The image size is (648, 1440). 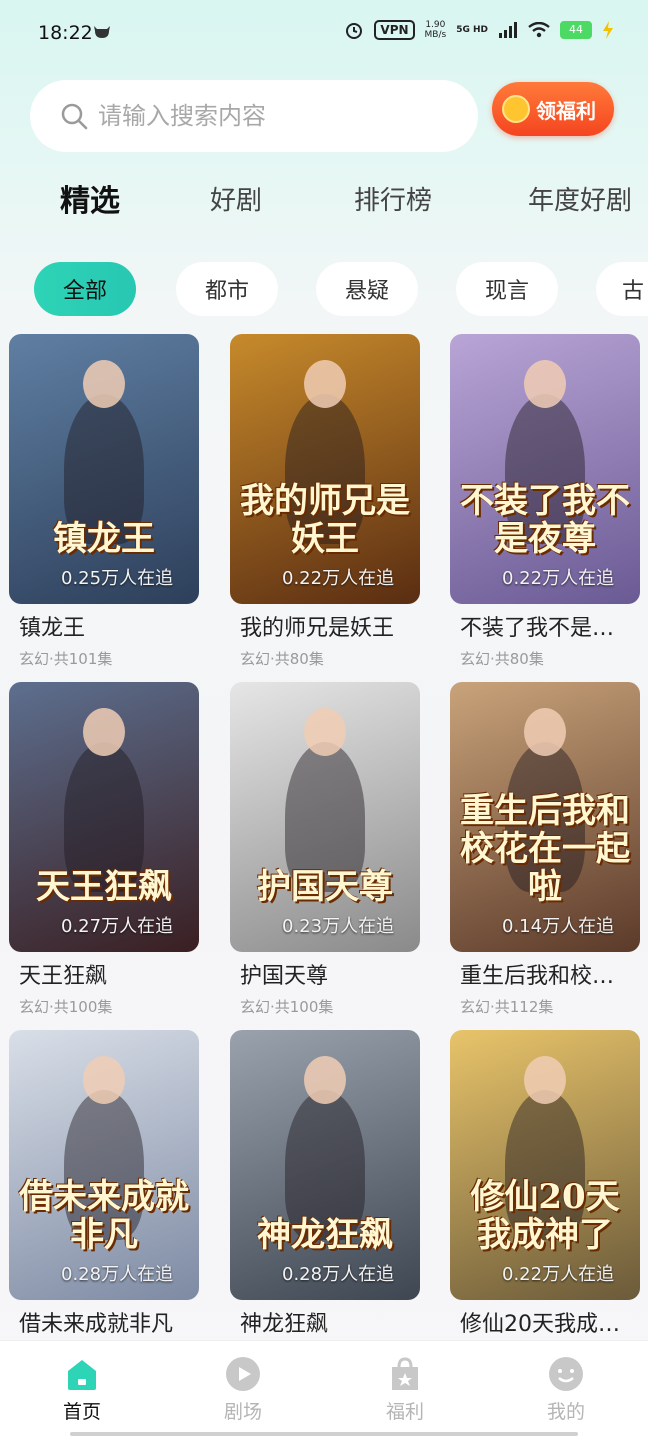 I want to click on nav-theater-label: 剧场, so click(x=242, y=1412).